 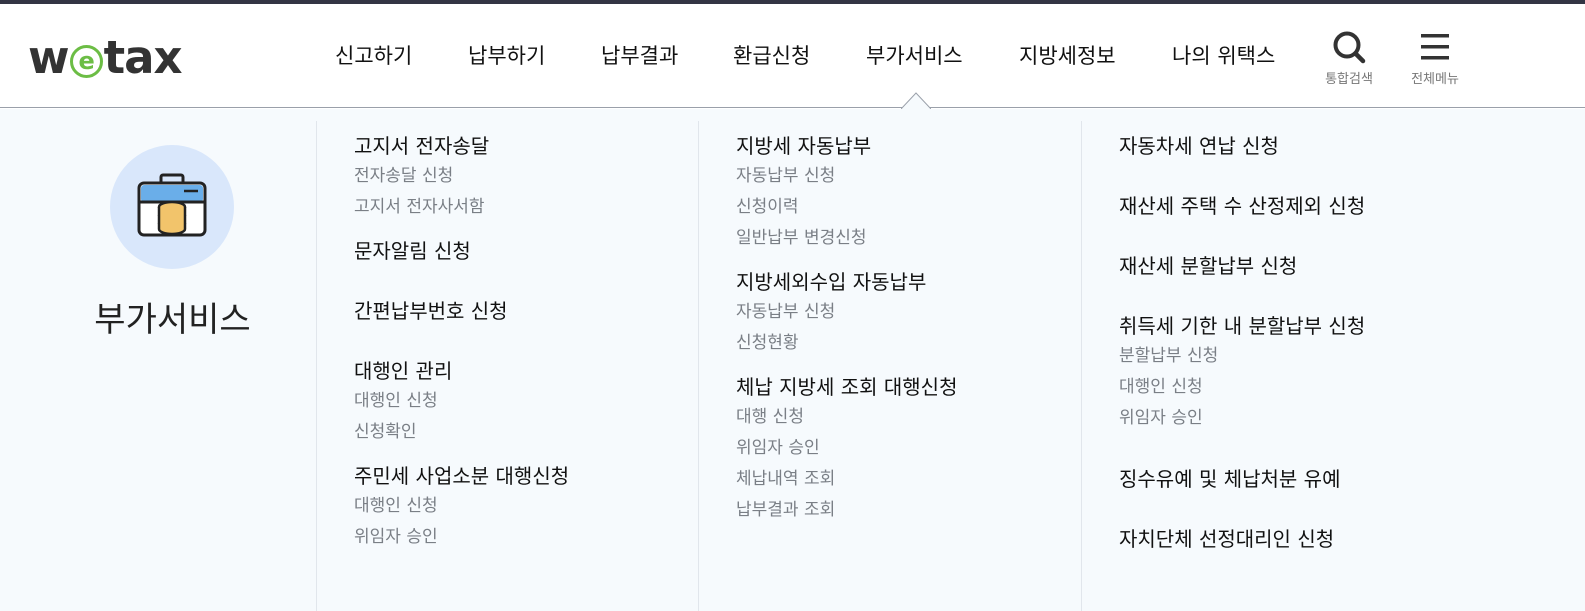 I want to click on menu-subitem: 납부결과 조회, so click(x=921, y=510).